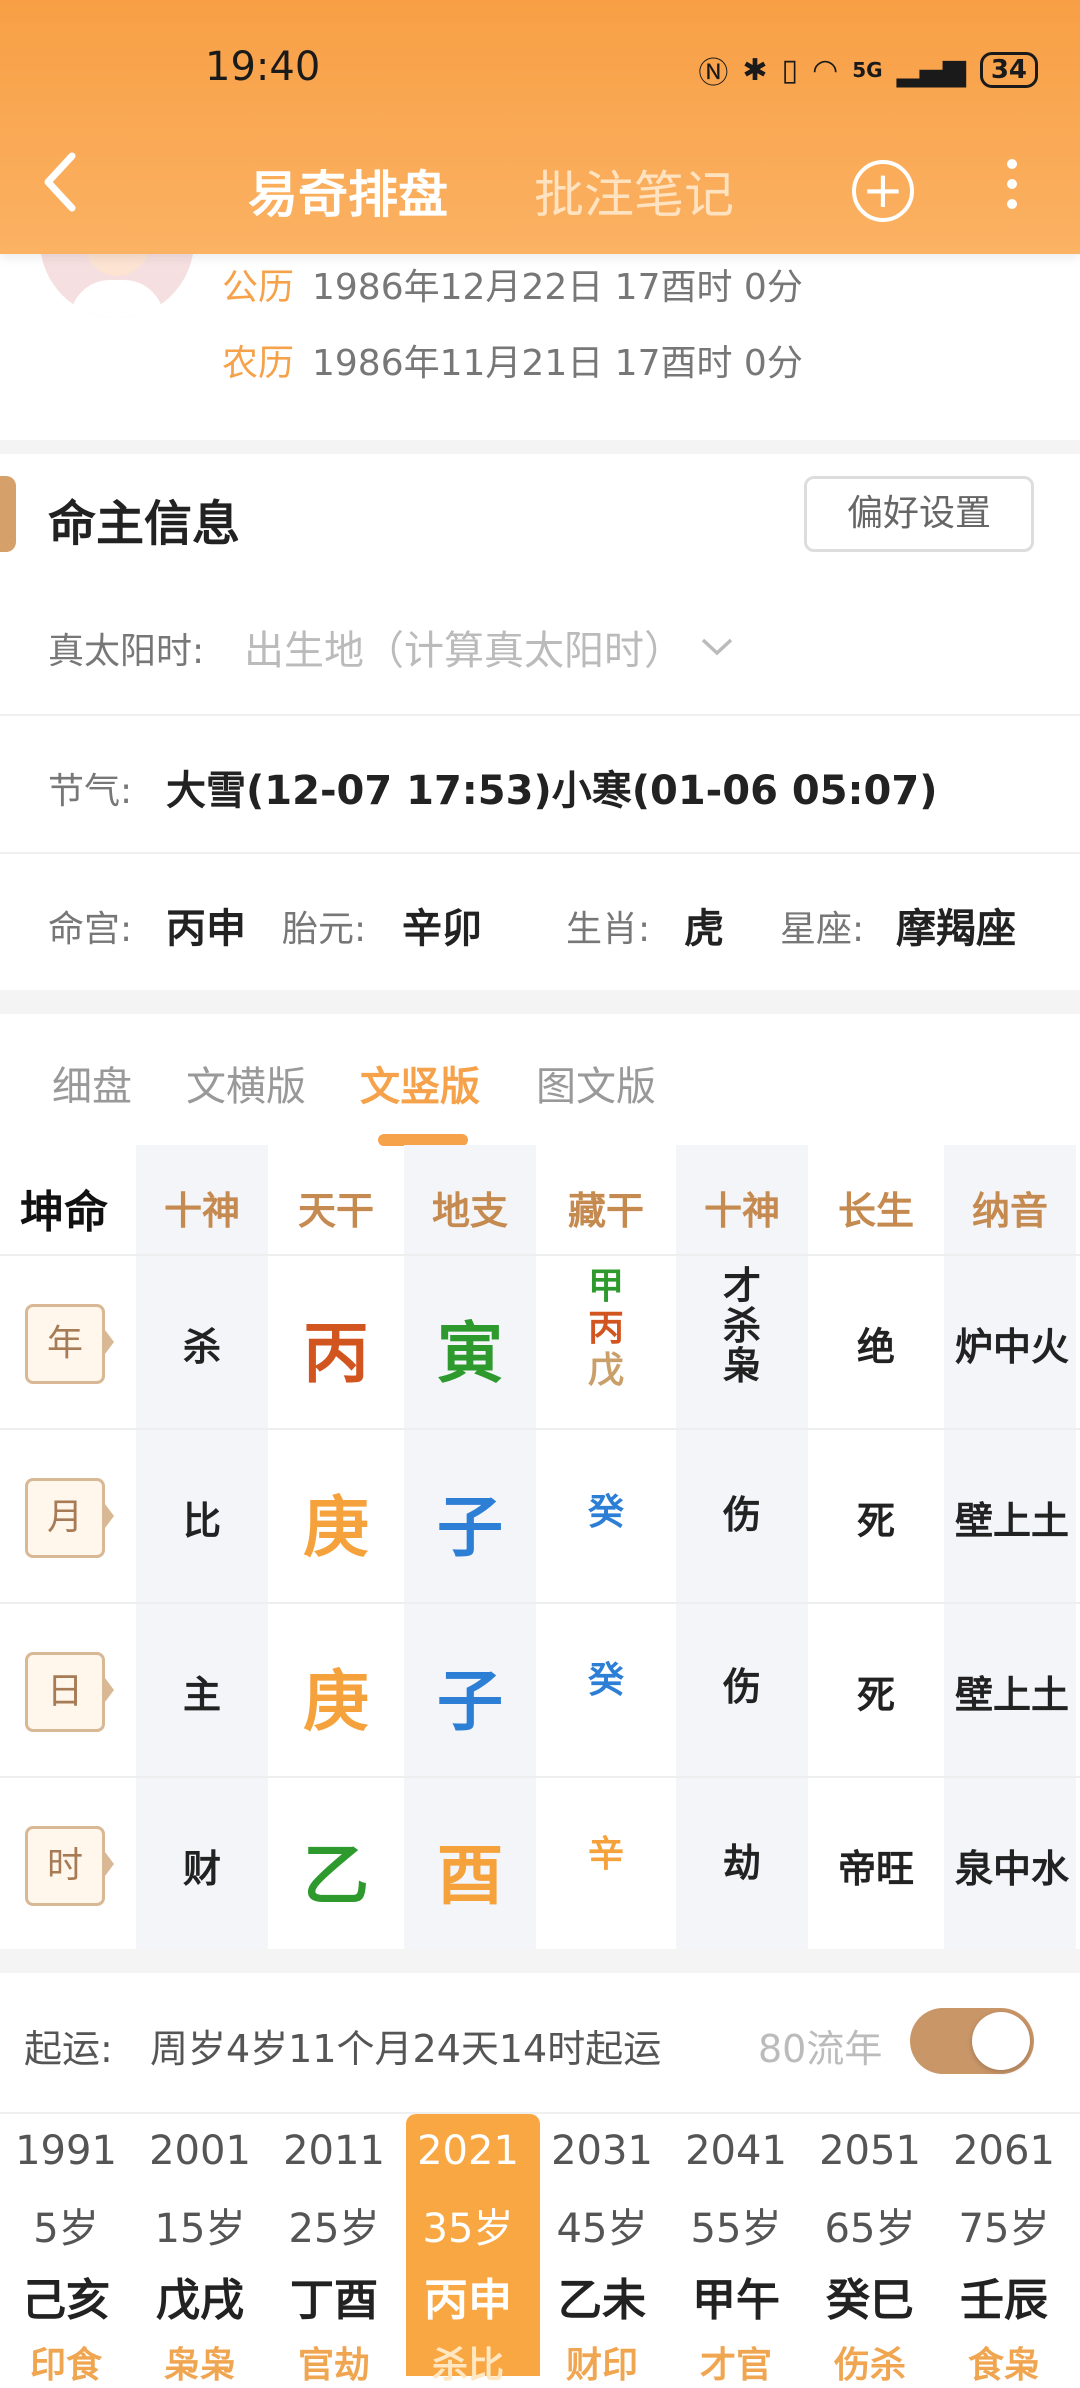 The image size is (1080, 2388). I want to click on cell-canggan: 癸, so click(606, 1681).